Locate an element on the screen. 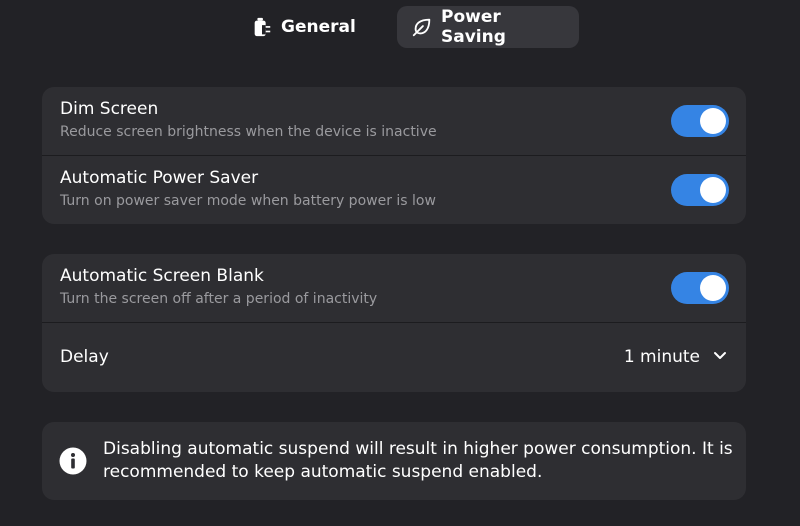 This screenshot has height=526, width=800. tab-bar: General Power Saving is located at coordinates (400, 27).